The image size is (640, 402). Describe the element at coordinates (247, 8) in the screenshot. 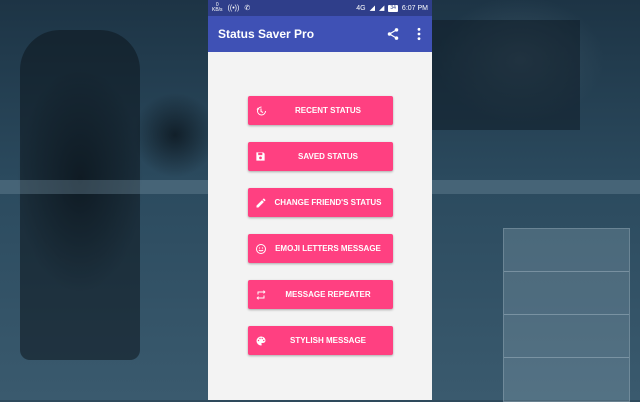

I see `call-icon: ✆` at that location.